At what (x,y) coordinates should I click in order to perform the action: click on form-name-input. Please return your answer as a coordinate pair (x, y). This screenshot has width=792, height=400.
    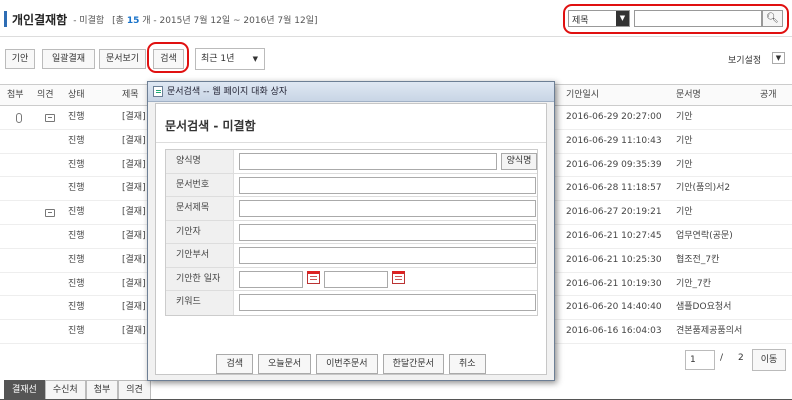
    Looking at the image, I should click on (368, 161).